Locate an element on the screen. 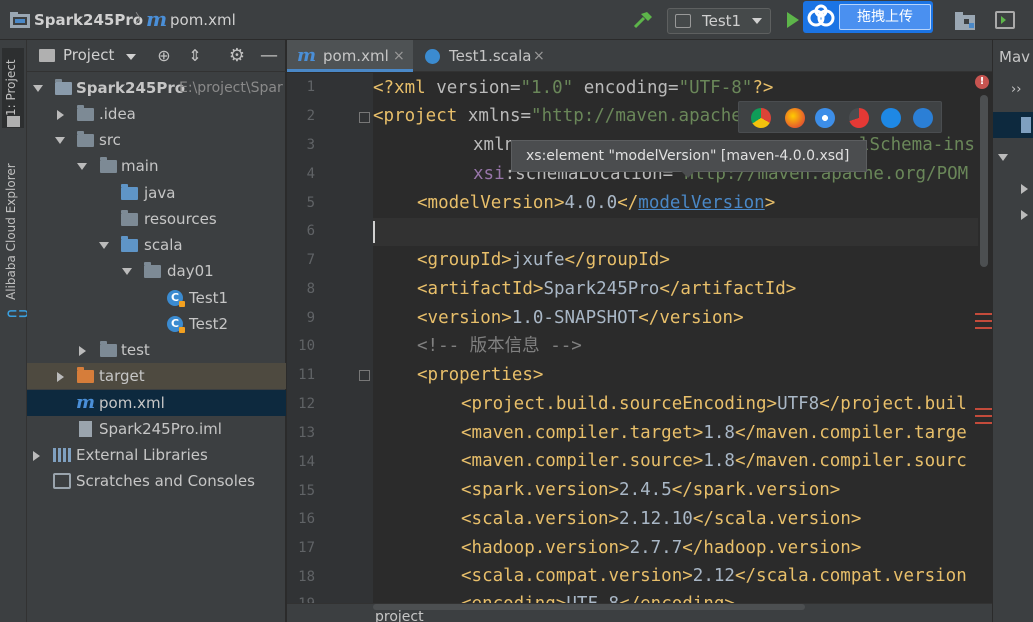 This screenshot has height=622, width=1033. error-indicator-icon: ! is located at coordinates (982, 82).